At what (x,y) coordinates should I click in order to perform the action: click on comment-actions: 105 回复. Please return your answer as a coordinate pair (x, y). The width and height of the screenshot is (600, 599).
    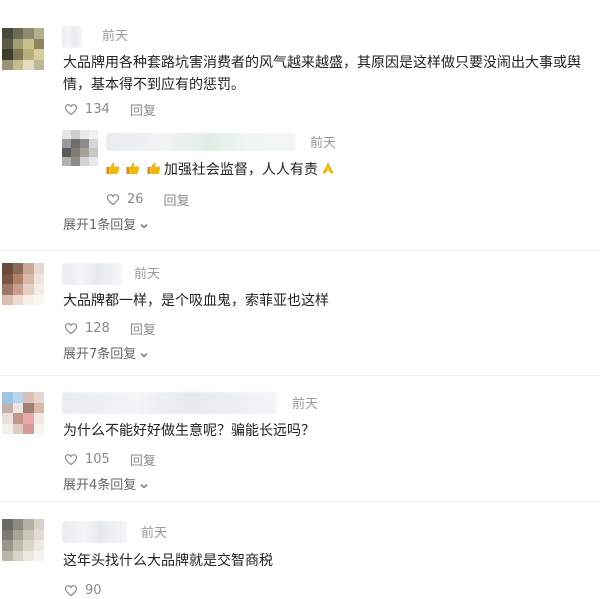
    Looking at the image, I should click on (109, 459).